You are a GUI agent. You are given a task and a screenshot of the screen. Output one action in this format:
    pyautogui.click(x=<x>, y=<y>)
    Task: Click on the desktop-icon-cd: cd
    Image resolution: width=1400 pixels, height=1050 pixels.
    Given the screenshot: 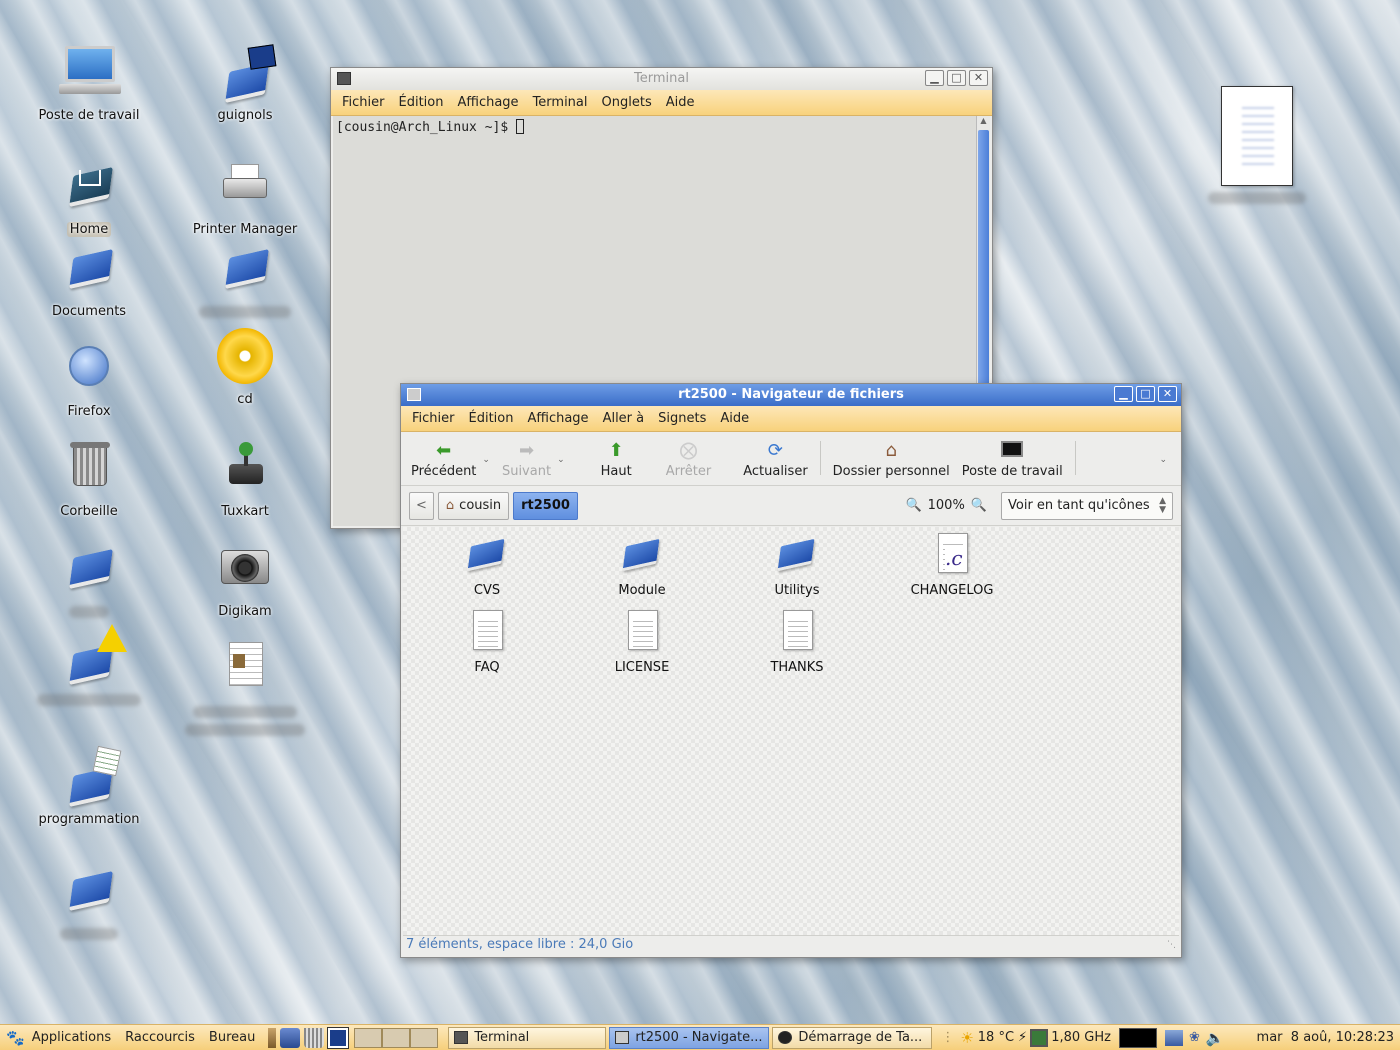 What is the action you would take?
    pyautogui.click(x=245, y=367)
    